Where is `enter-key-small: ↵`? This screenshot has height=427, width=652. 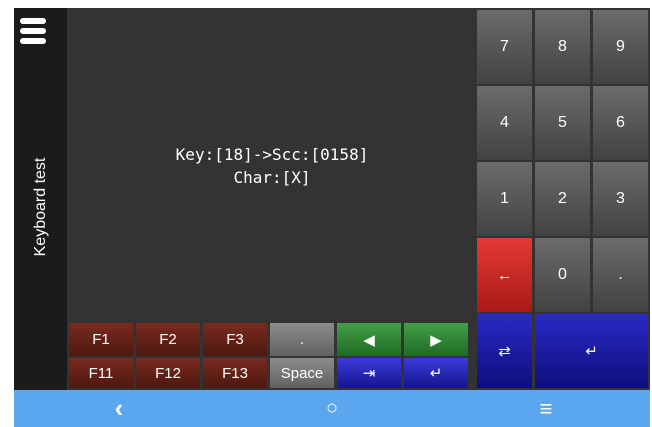
enter-key-small: ↵ is located at coordinates (436, 373).